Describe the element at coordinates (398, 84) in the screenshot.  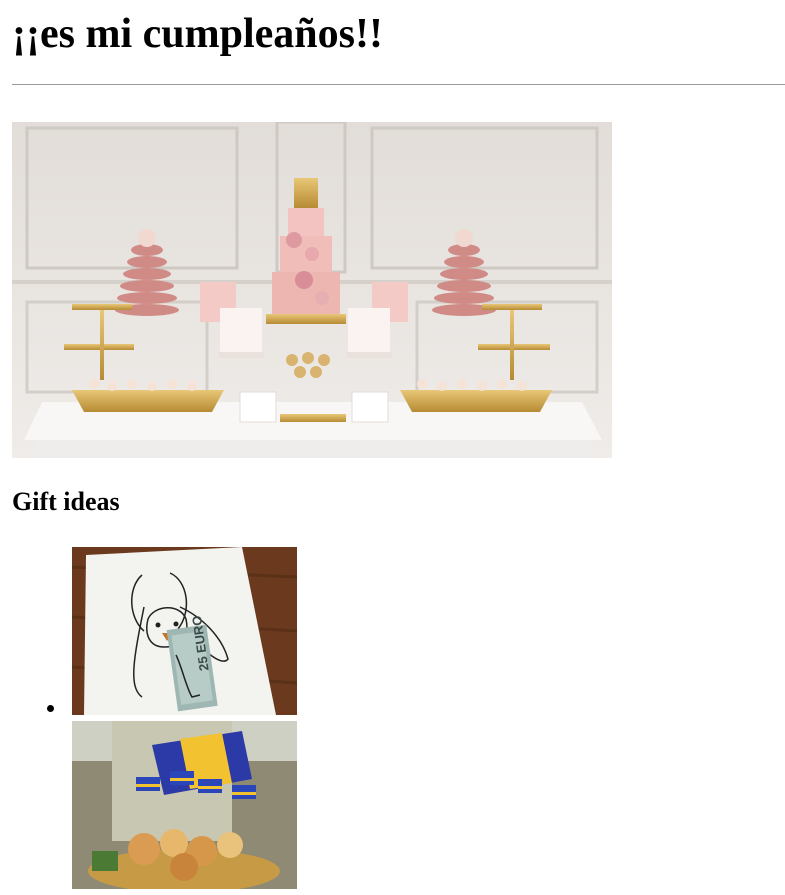
I see `divider` at that location.